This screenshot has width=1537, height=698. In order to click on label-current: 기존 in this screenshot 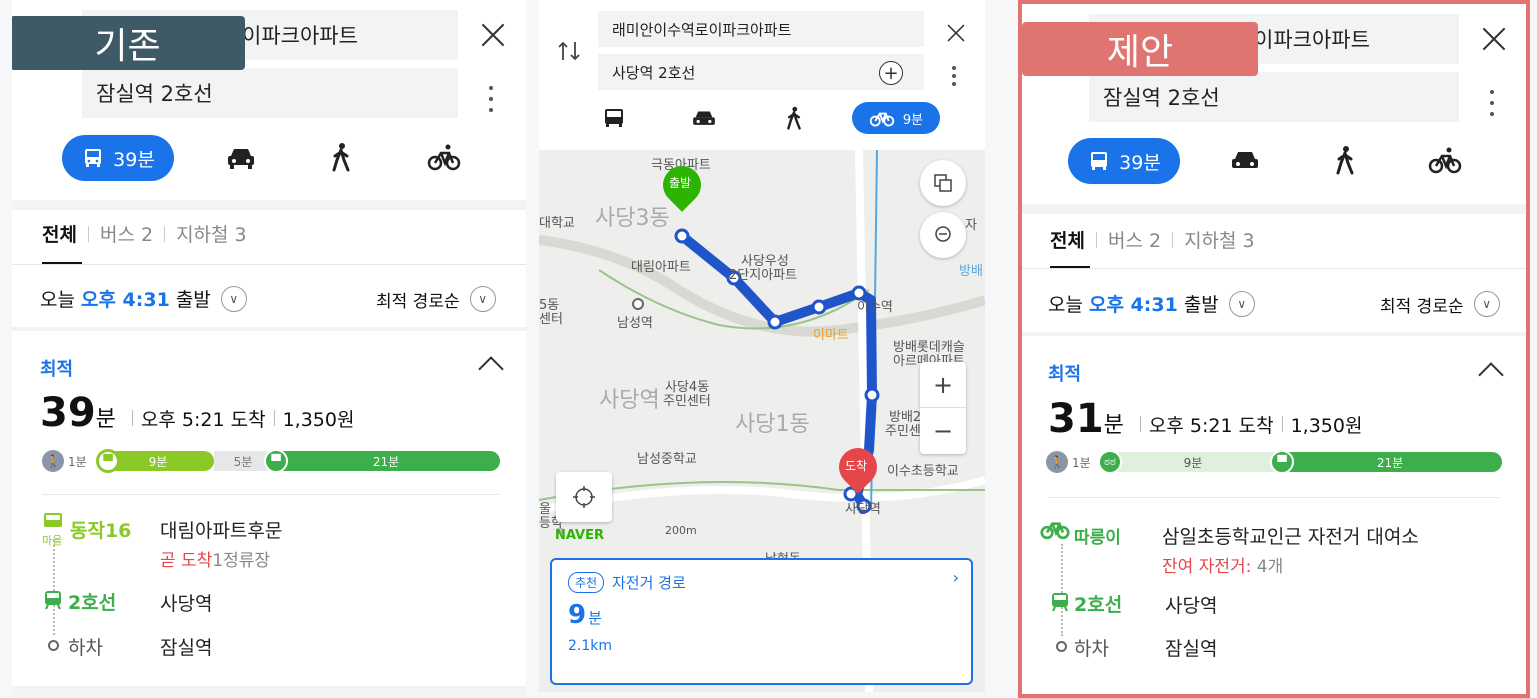, I will do `click(128, 43)`.